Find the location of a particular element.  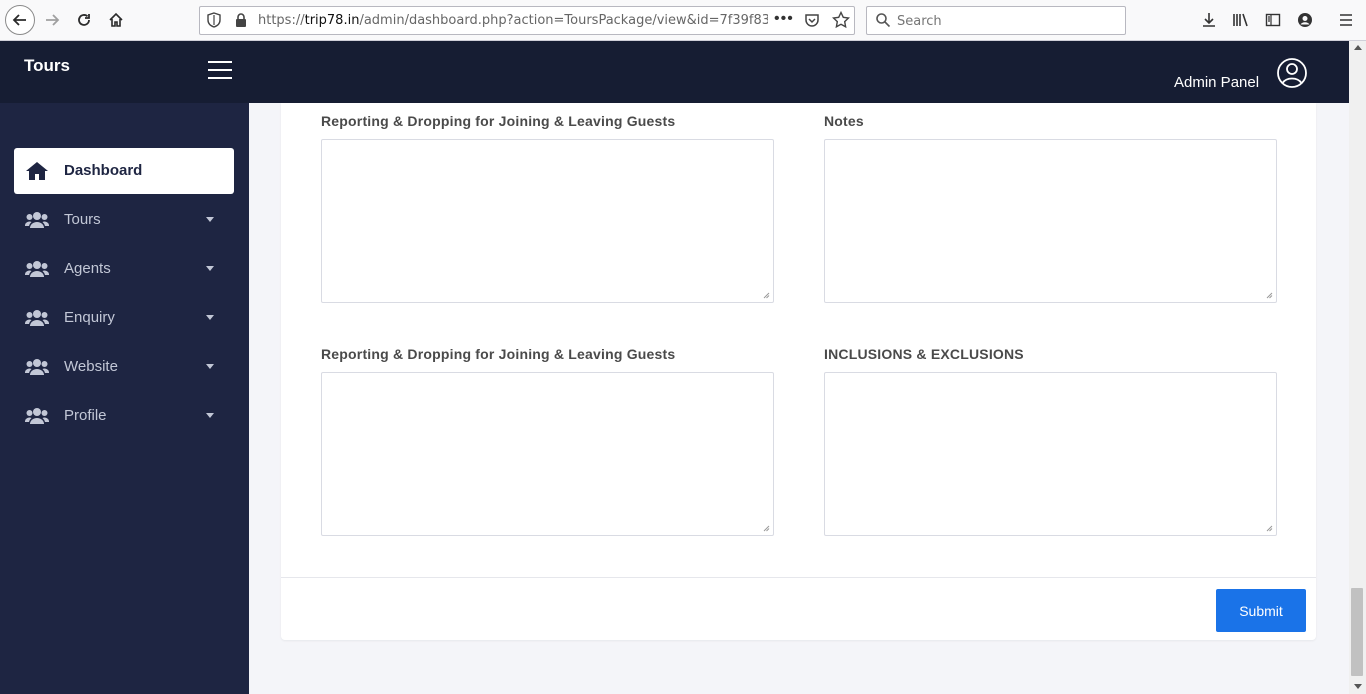

brand-title: Tours is located at coordinates (47, 66).